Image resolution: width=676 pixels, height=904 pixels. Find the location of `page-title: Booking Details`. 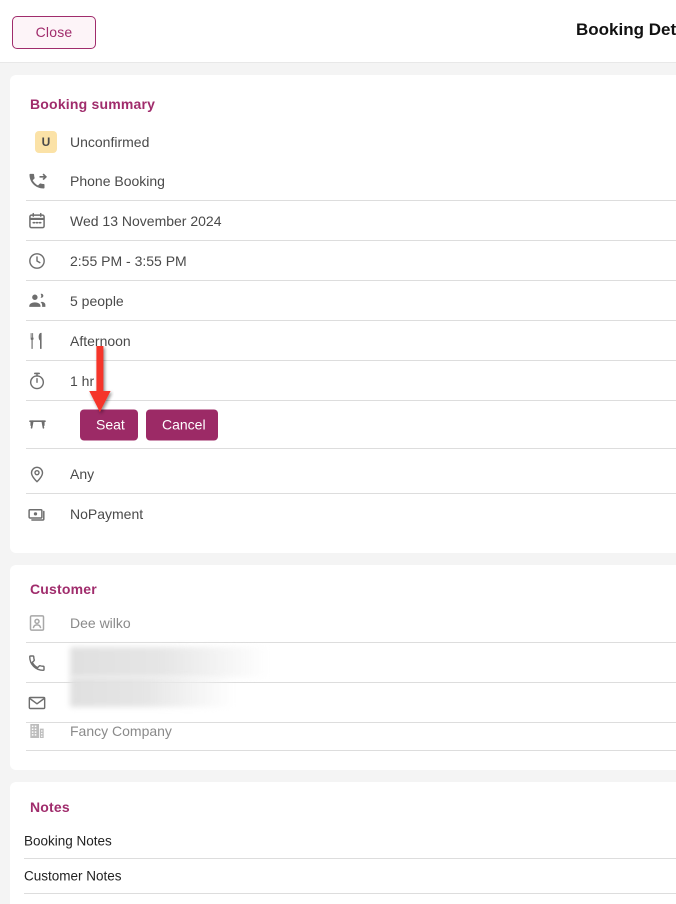

page-title: Booking Details is located at coordinates (626, 29).